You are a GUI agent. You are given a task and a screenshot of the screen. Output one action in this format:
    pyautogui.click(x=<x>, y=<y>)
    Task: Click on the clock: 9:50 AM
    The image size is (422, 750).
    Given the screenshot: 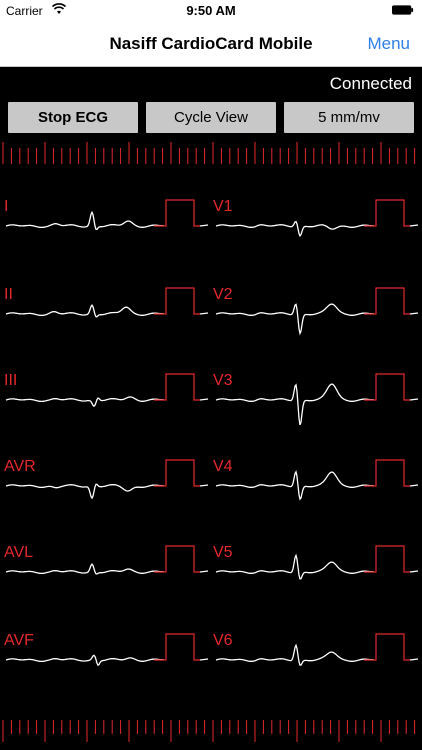 What is the action you would take?
    pyautogui.click(x=211, y=10)
    